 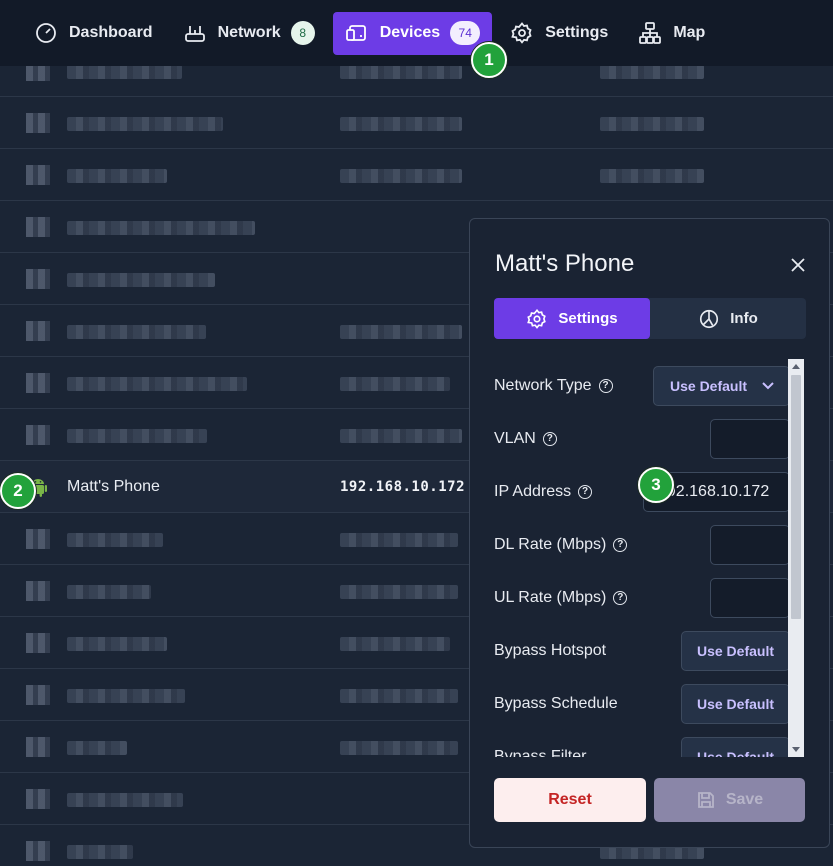 What do you see at coordinates (796, 366) in the screenshot?
I see `scroll-up-arrow-icon` at bounding box center [796, 366].